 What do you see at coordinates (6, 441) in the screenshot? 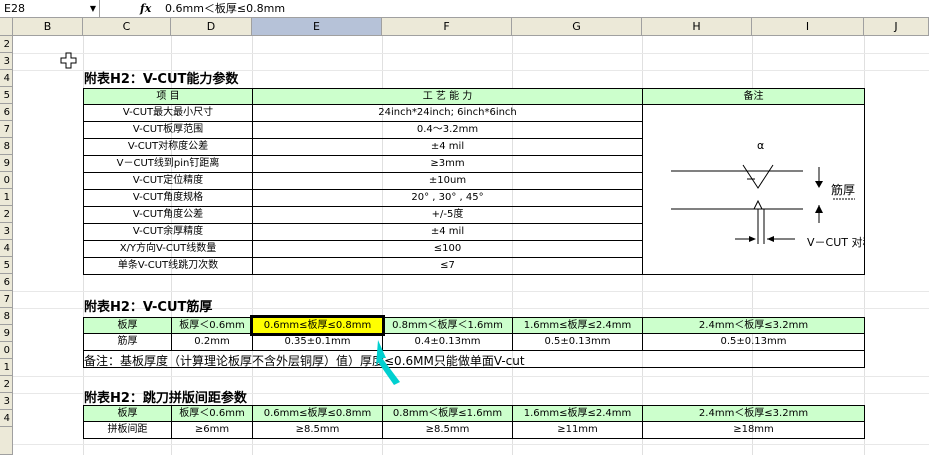
I see `row-header` at bounding box center [6, 441].